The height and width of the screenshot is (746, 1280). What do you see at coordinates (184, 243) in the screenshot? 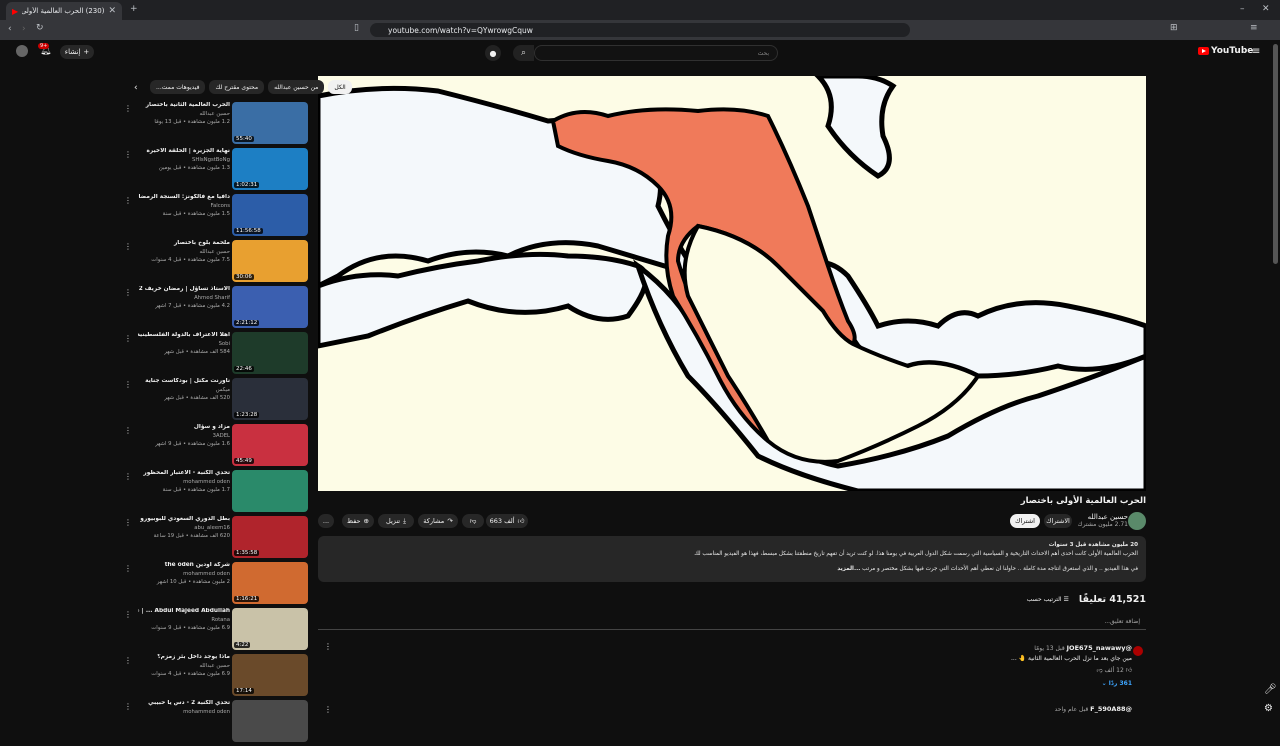
I see `item-title: ملحمة بلوخ باختصار` at bounding box center [184, 243].